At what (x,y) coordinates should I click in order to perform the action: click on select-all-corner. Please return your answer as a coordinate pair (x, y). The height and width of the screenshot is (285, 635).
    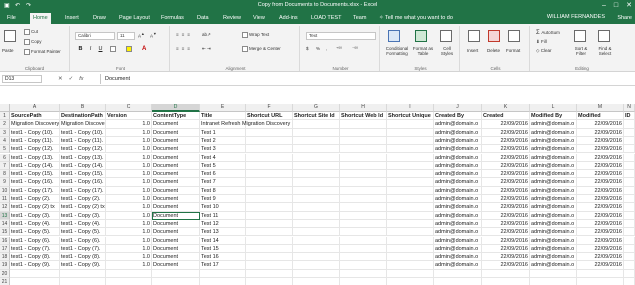
    Looking at the image, I should click on (5, 108).